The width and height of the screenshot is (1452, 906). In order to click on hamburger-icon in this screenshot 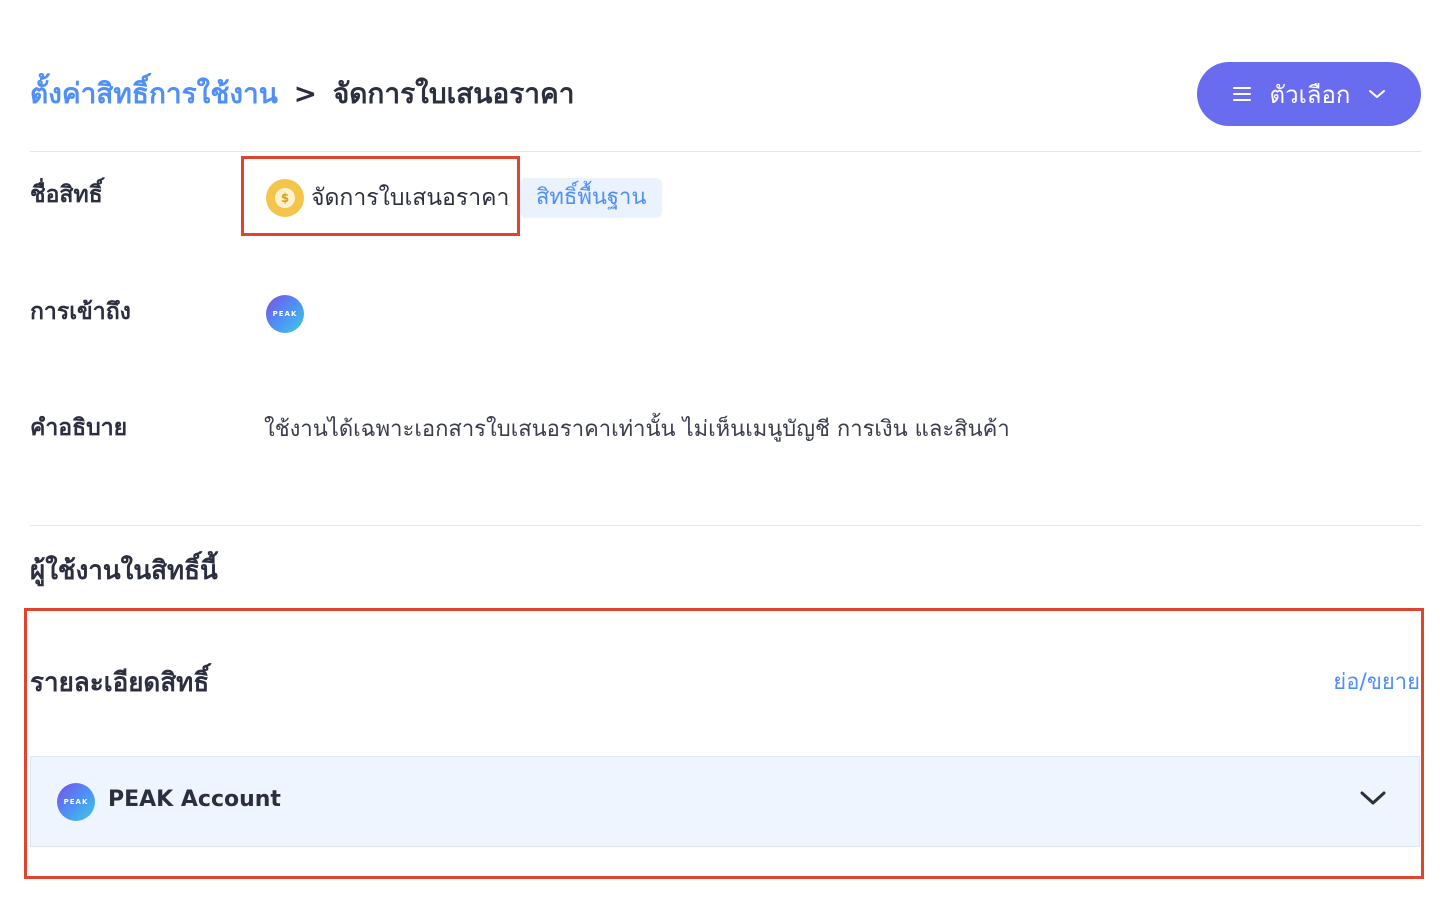, I will do `click(1242, 94)`.